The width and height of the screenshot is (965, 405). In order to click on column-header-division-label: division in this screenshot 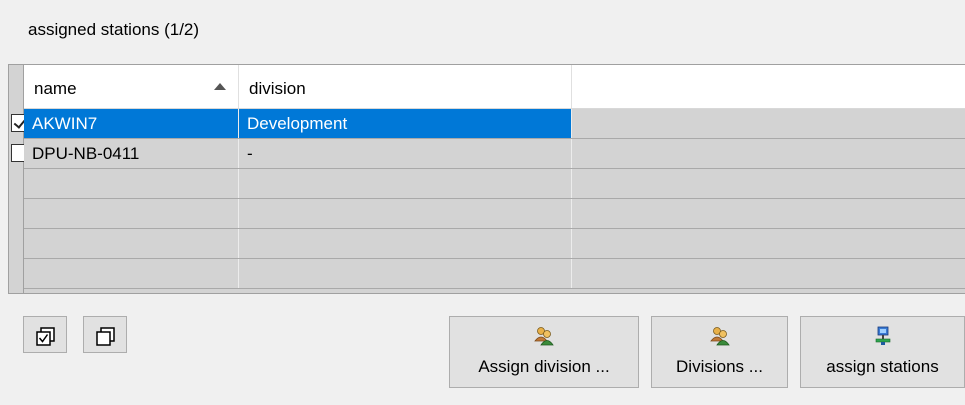, I will do `click(277, 88)`.